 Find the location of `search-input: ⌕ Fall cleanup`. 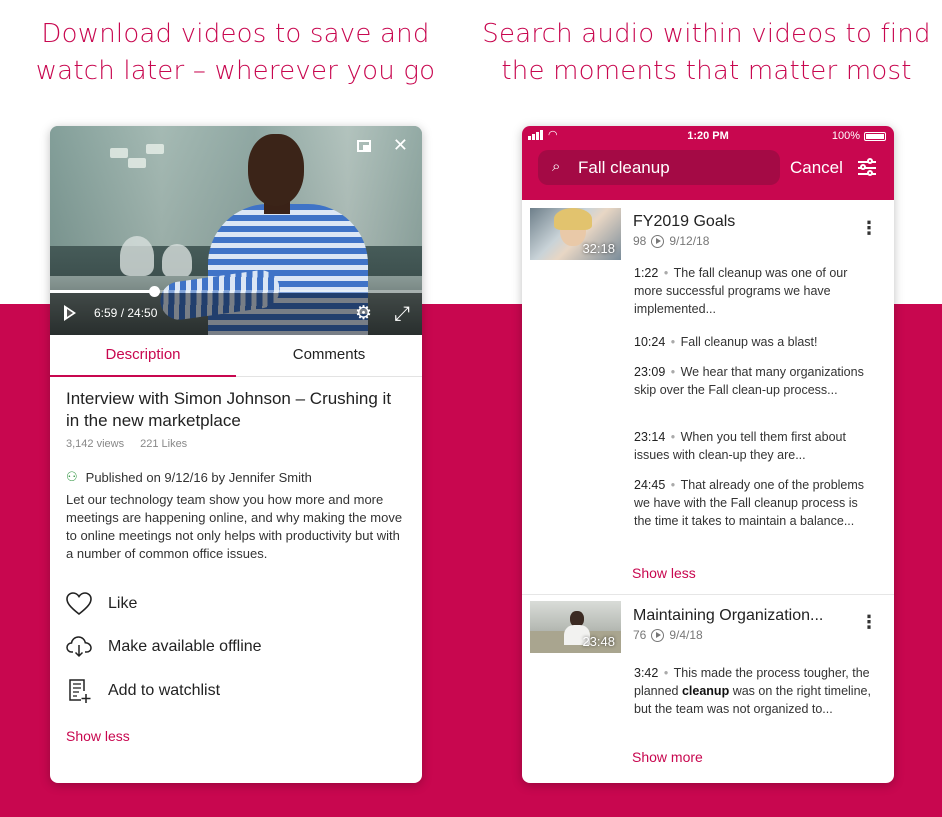

search-input: ⌕ Fall cleanup is located at coordinates (659, 167).